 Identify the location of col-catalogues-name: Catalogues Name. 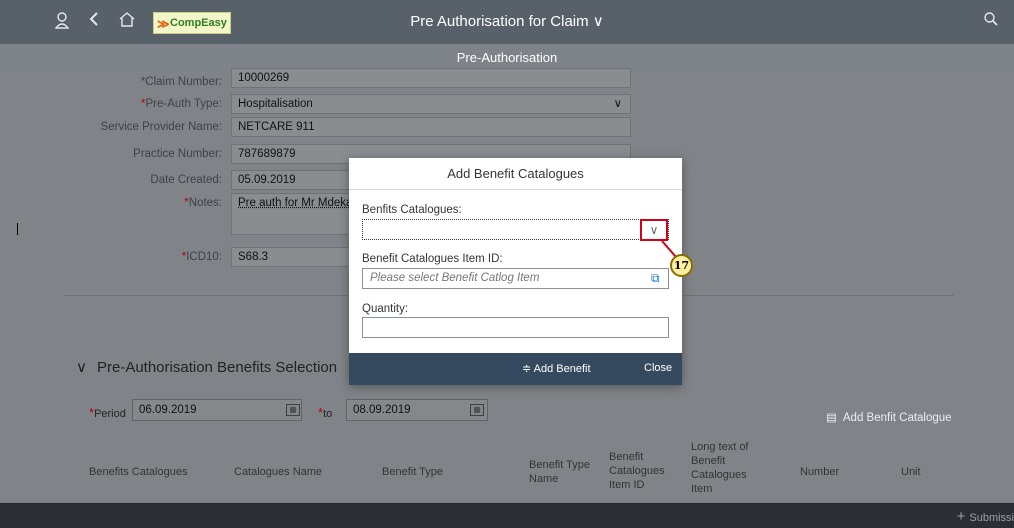
(278, 472).